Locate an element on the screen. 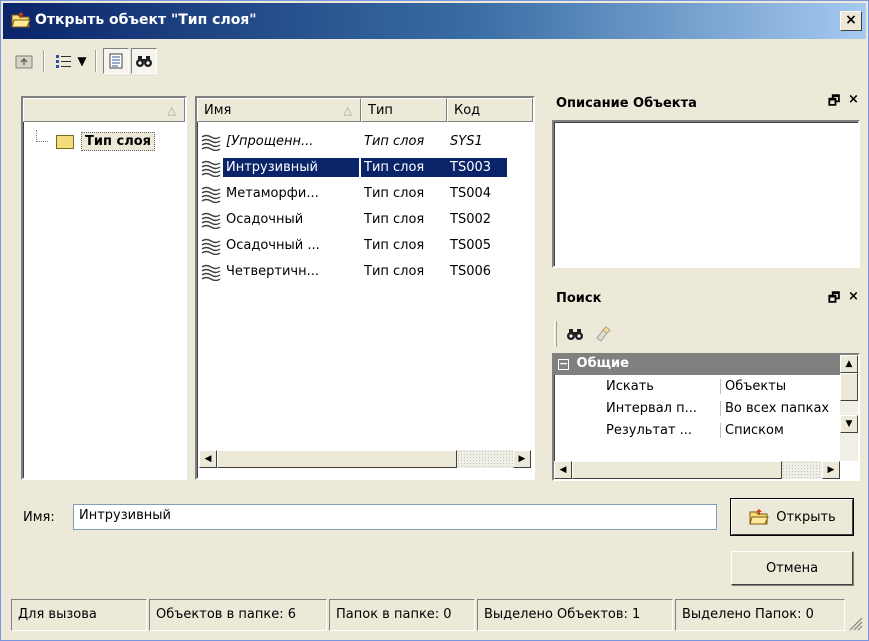 The height and width of the screenshot is (641, 869). tree-connector is located at coordinates (42, 136).